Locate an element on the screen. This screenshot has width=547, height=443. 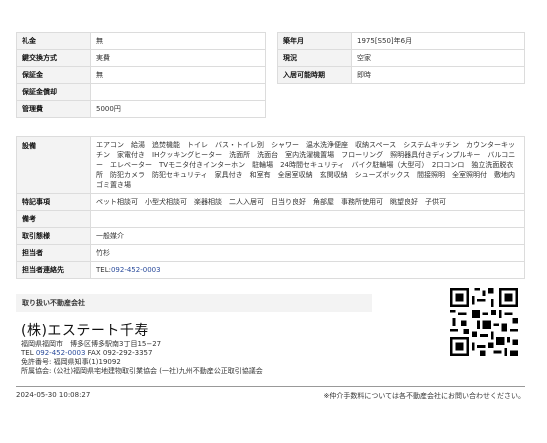
key-money-value: 無 is located at coordinates (178, 41).